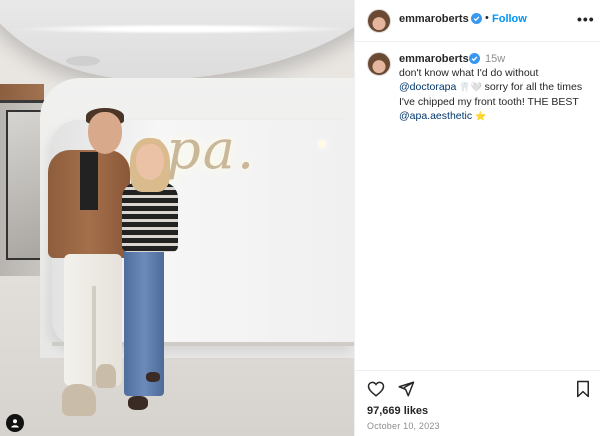 The width and height of the screenshot is (600, 436). Describe the element at coordinates (153, 377) in the screenshot. I see `woman-shoe-right` at that location.